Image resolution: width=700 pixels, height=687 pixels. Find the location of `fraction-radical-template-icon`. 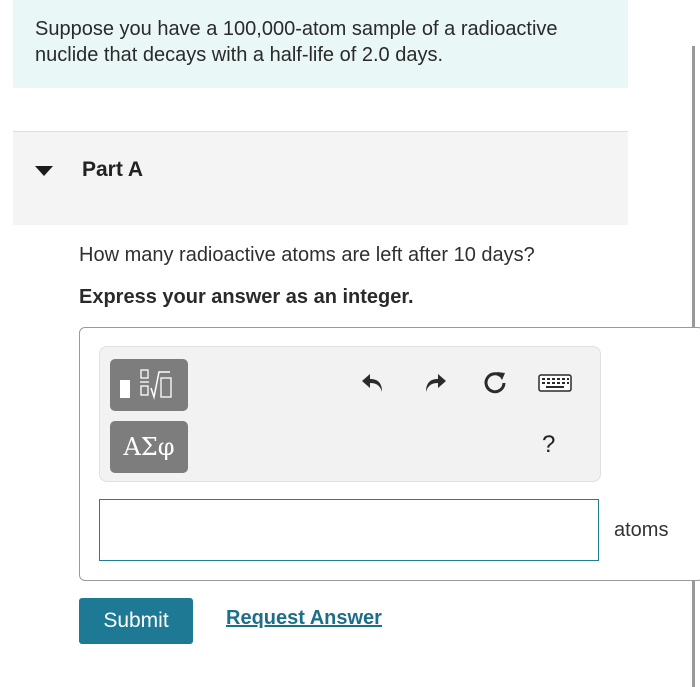

fraction-radical-template-icon is located at coordinates (146, 384).